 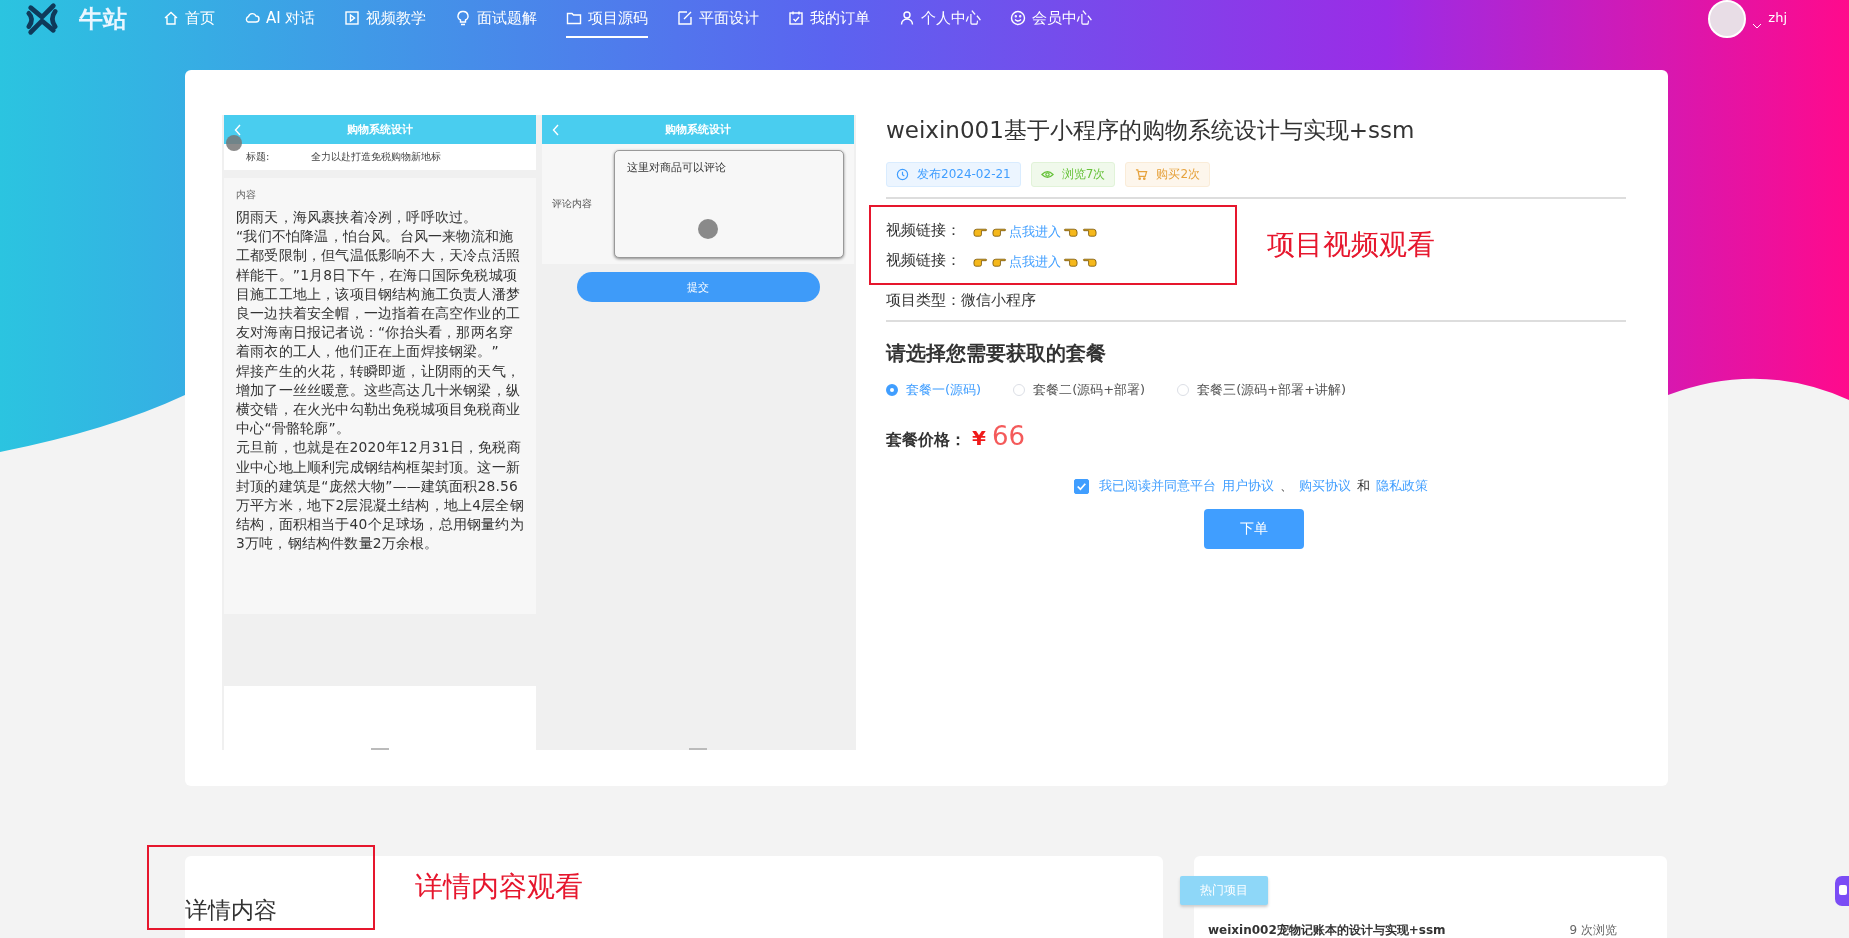 I want to click on info-tag: 发布2024-02-21, so click(x=953, y=174).